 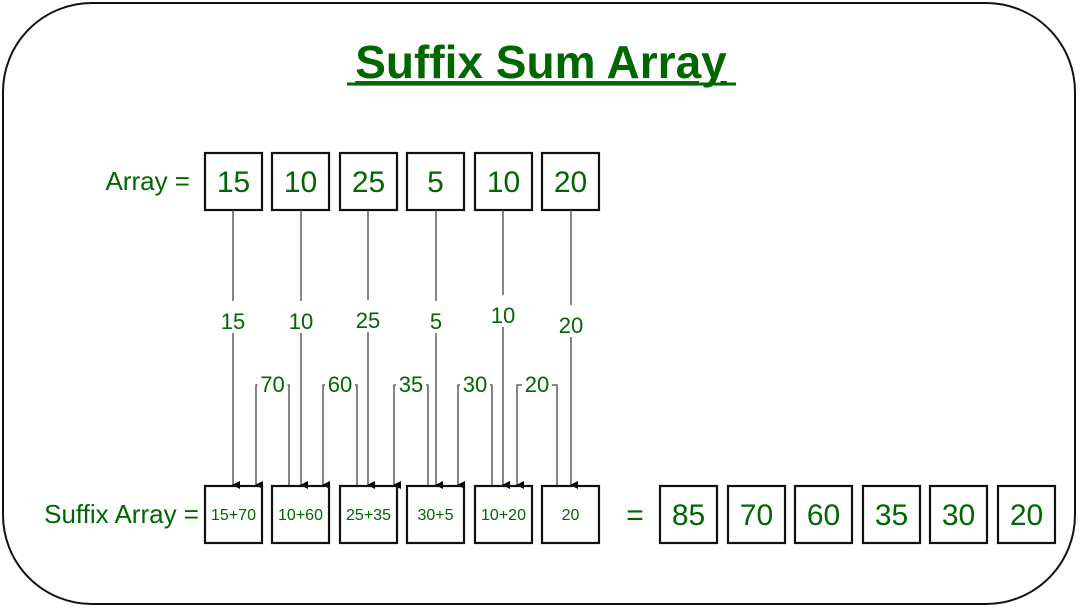 What do you see at coordinates (541, 62) in the screenshot?
I see `page-title: Suffix Sum Array` at bounding box center [541, 62].